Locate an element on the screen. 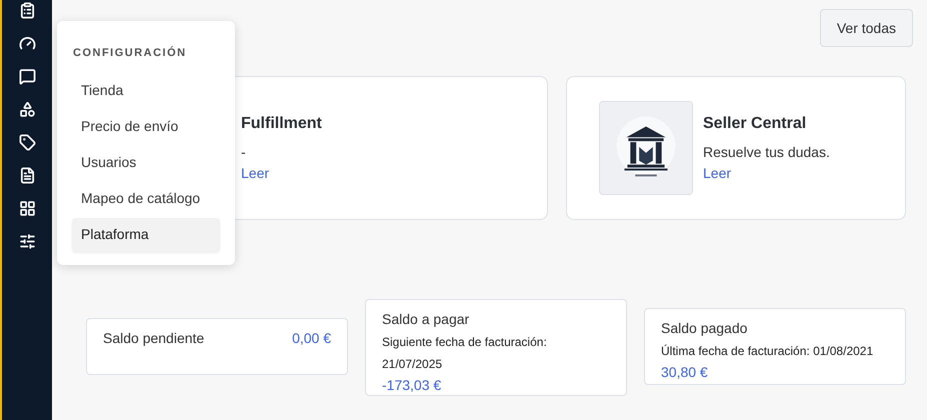  tag-icon is located at coordinates (27, 142).